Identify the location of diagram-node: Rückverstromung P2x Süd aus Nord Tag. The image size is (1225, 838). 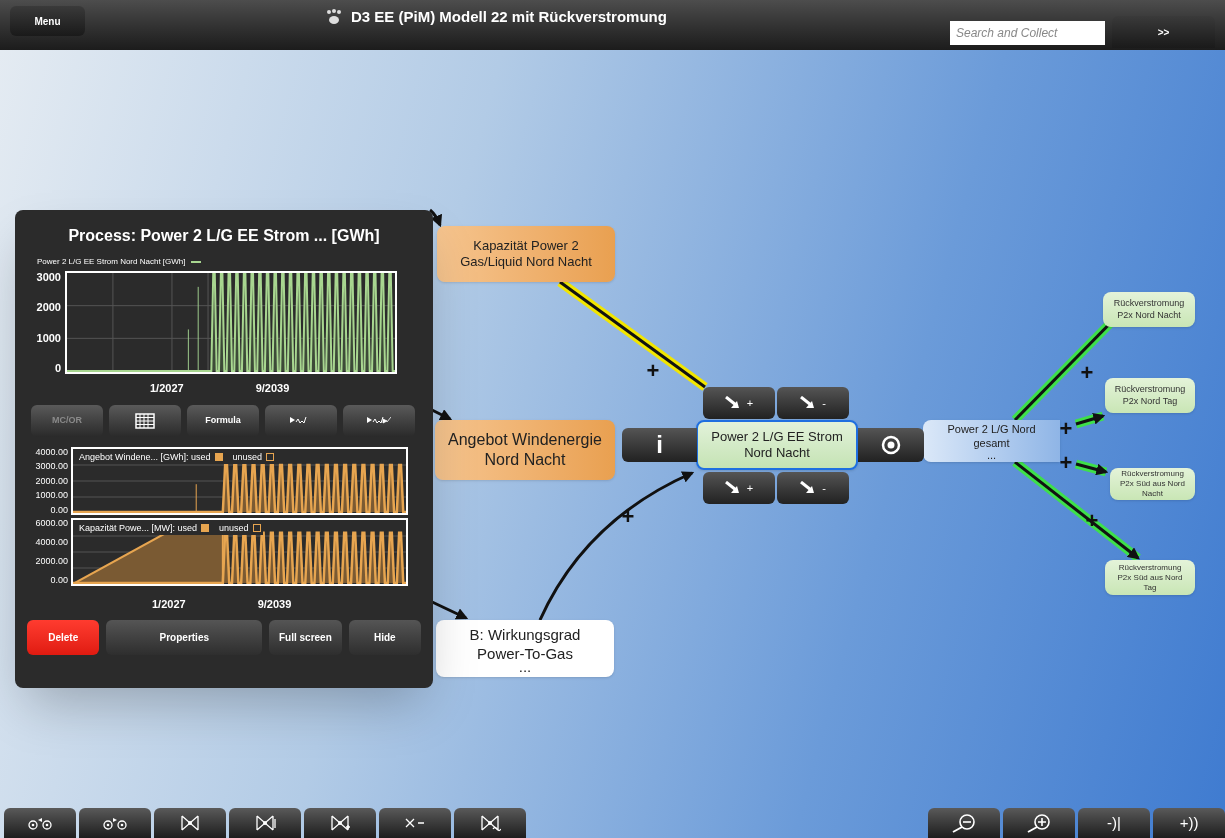
(1150, 577).